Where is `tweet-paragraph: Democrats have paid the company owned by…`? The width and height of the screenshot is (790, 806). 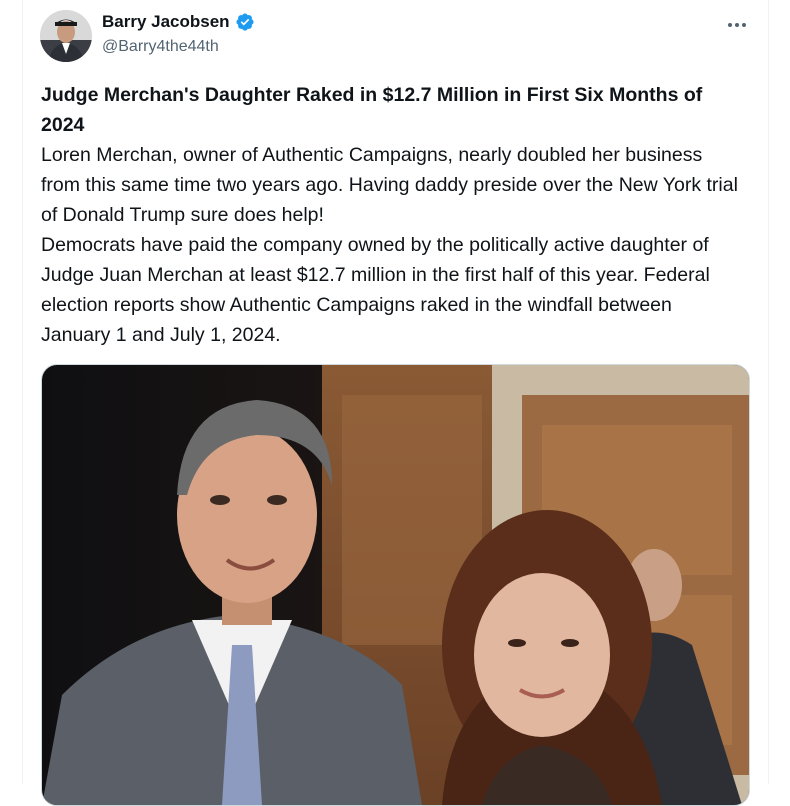
tweet-paragraph: Democrats have paid the company owned by… is located at coordinates (375, 290).